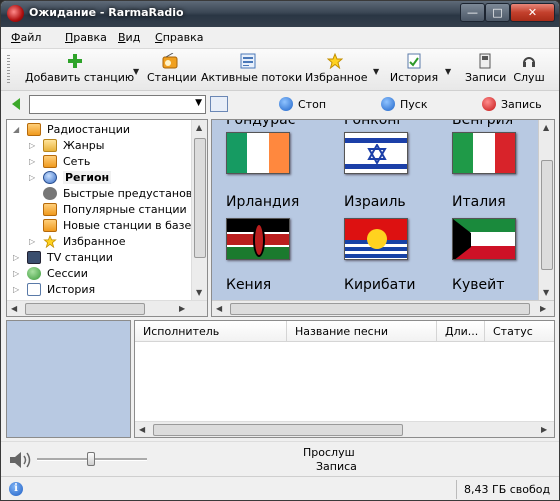  I want to click on status-divider, so click(456, 489).